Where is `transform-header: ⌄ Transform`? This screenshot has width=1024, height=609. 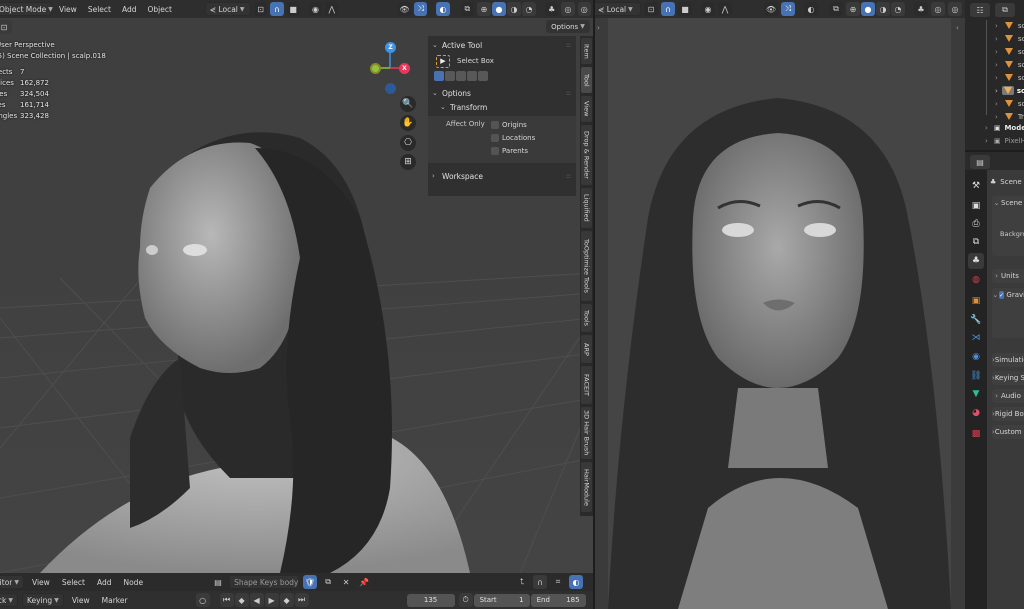 transform-header: ⌄ Transform is located at coordinates (502, 107).